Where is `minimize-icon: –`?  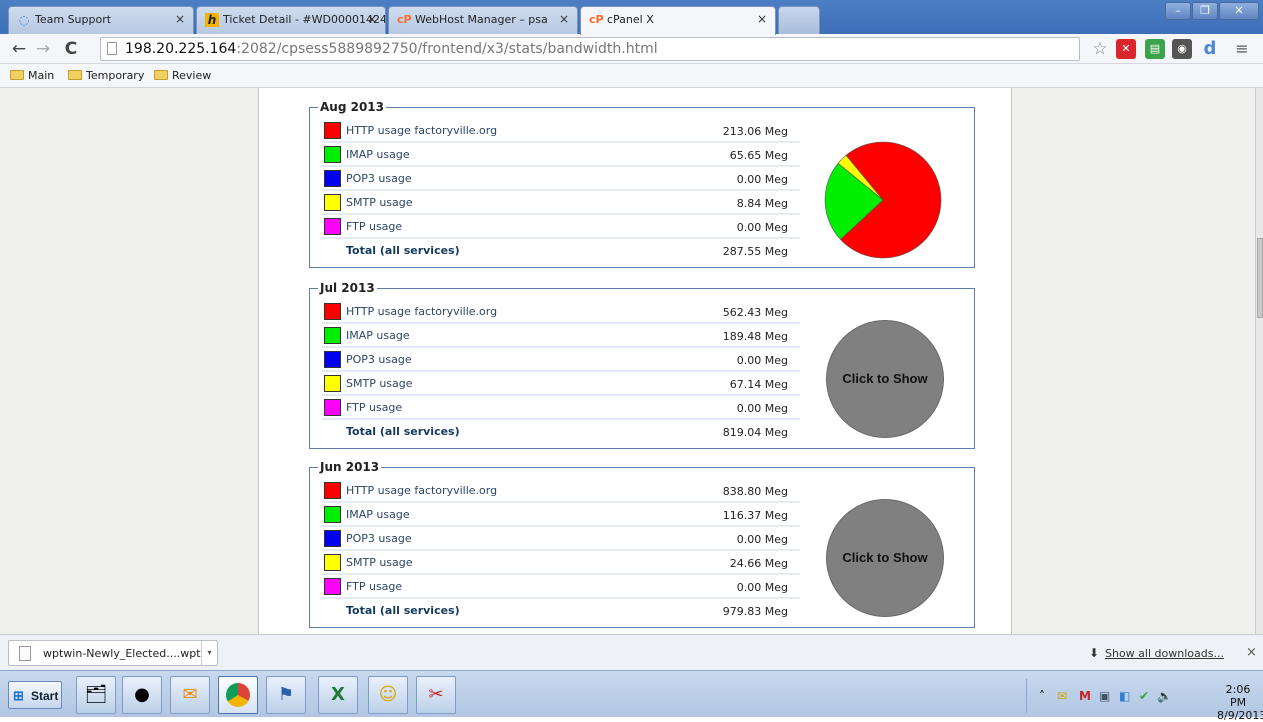
minimize-icon: – is located at coordinates (1178, 11).